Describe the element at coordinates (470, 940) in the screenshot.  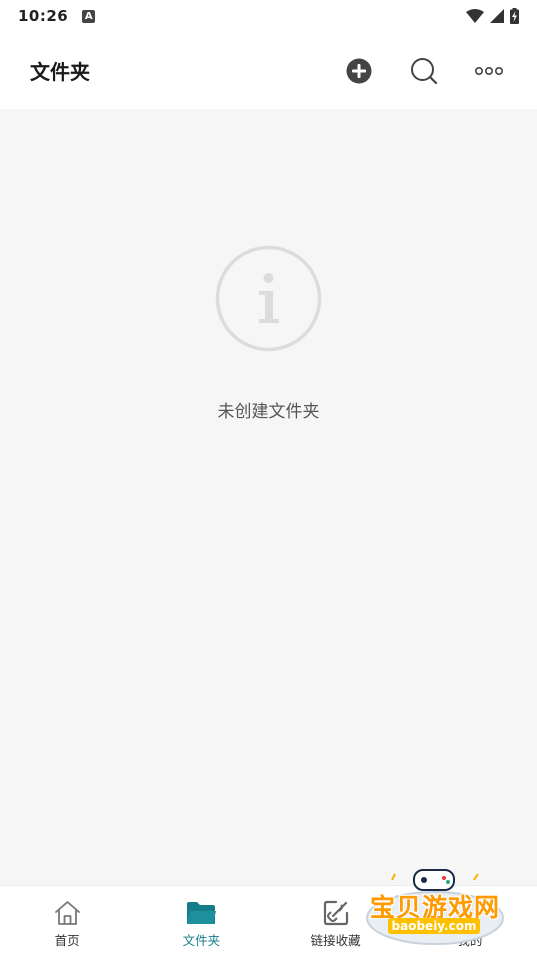
I see `nav-label: 我的` at that location.